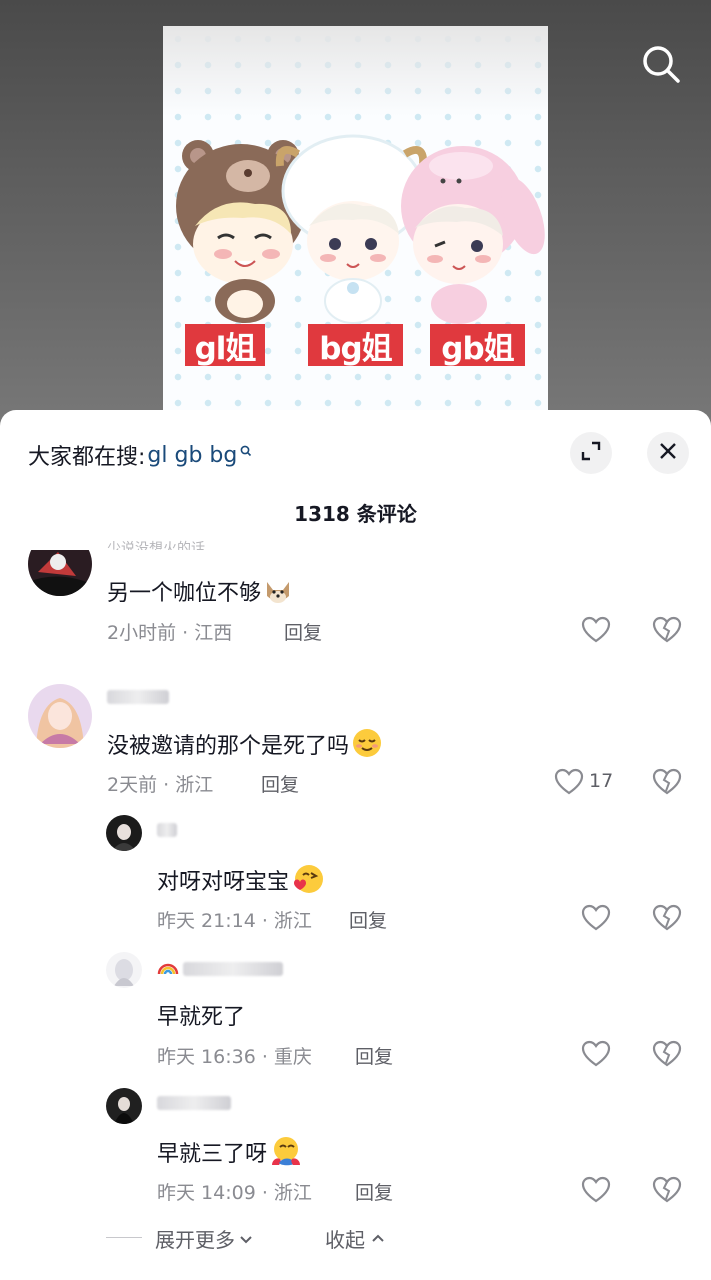 This screenshot has width=711, height=1280. What do you see at coordinates (87, 457) in the screenshot?
I see `searched-label: 大家都在搜:` at bounding box center [87, 457].